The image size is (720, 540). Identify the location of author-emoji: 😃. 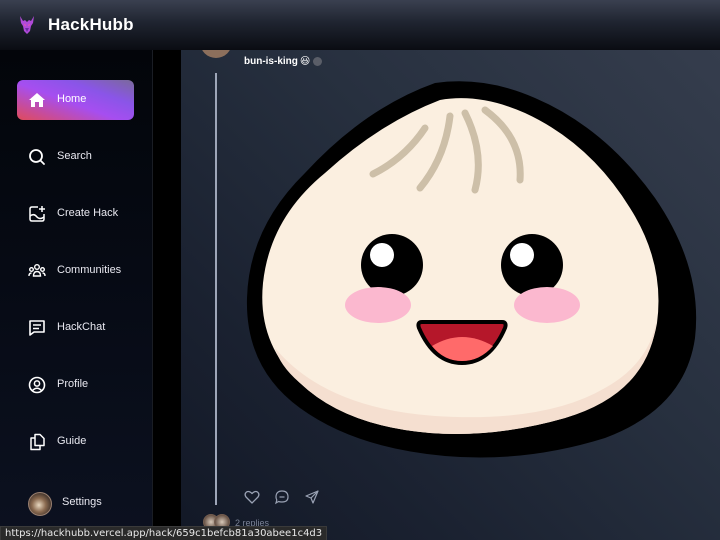
(305, 61).